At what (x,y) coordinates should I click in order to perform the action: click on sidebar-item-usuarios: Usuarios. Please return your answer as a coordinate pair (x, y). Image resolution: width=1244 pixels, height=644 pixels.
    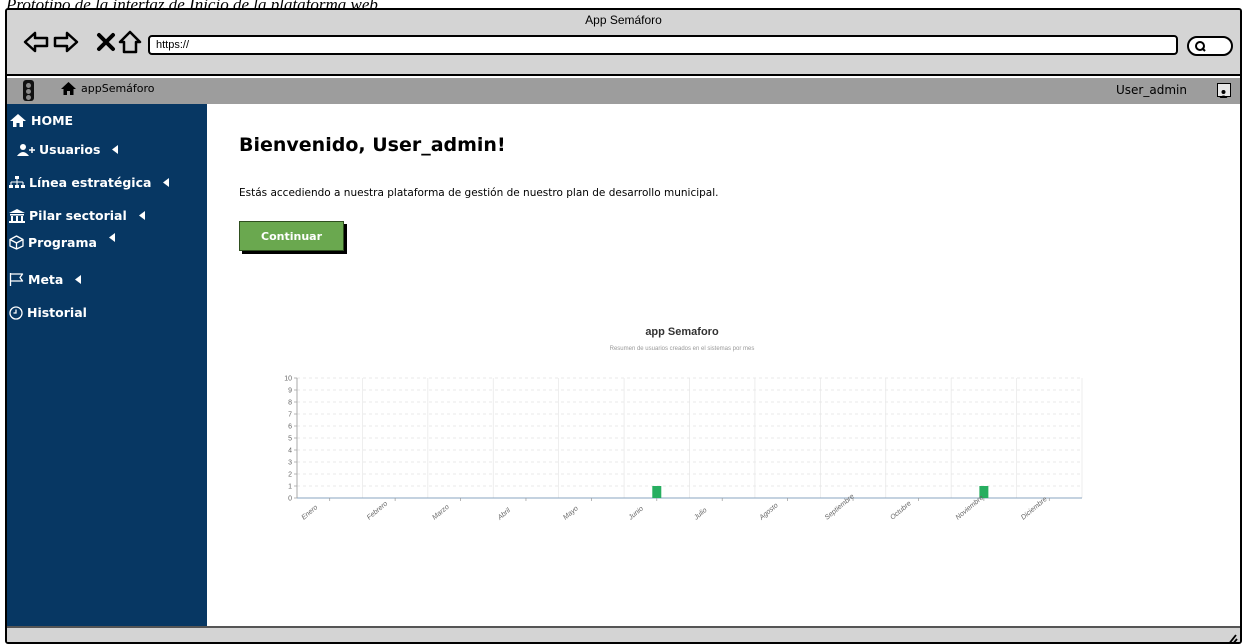
    Looking at the image, I should click on (68, 149).